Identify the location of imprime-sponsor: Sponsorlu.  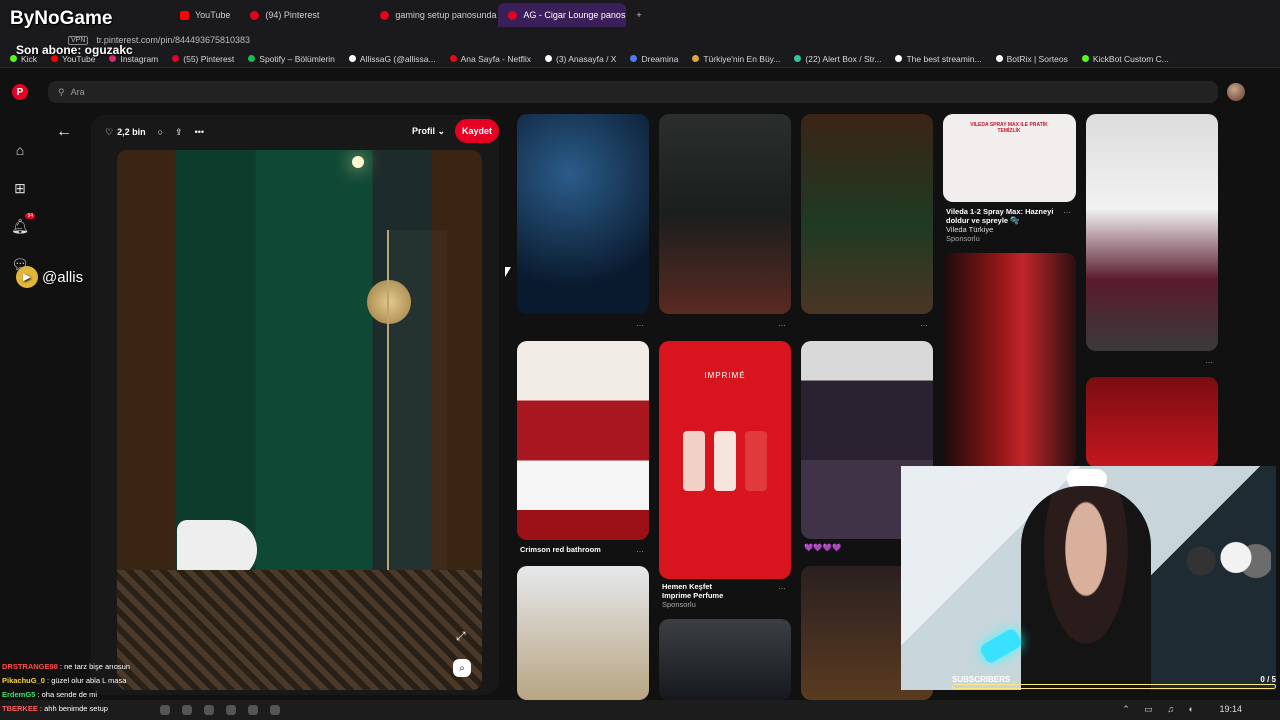
(679, 604).